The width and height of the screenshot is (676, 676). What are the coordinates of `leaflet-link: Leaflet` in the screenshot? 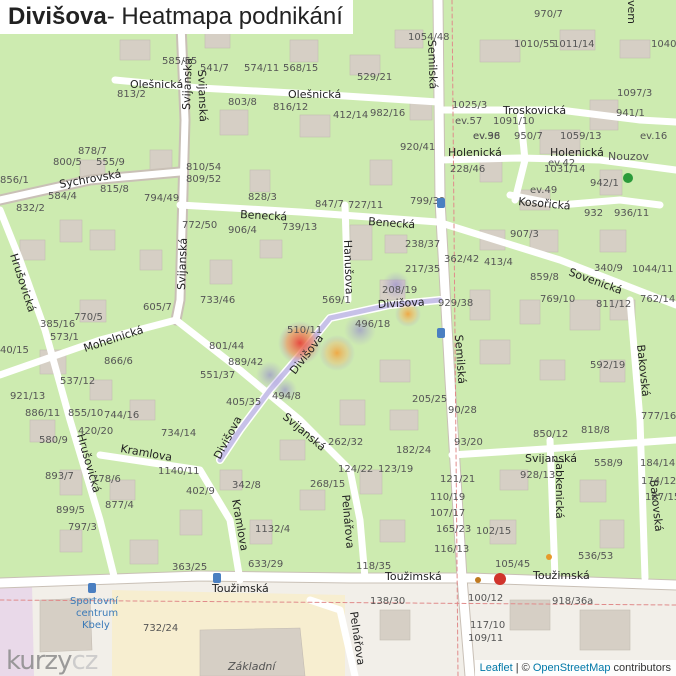 It's located at (496, 668).